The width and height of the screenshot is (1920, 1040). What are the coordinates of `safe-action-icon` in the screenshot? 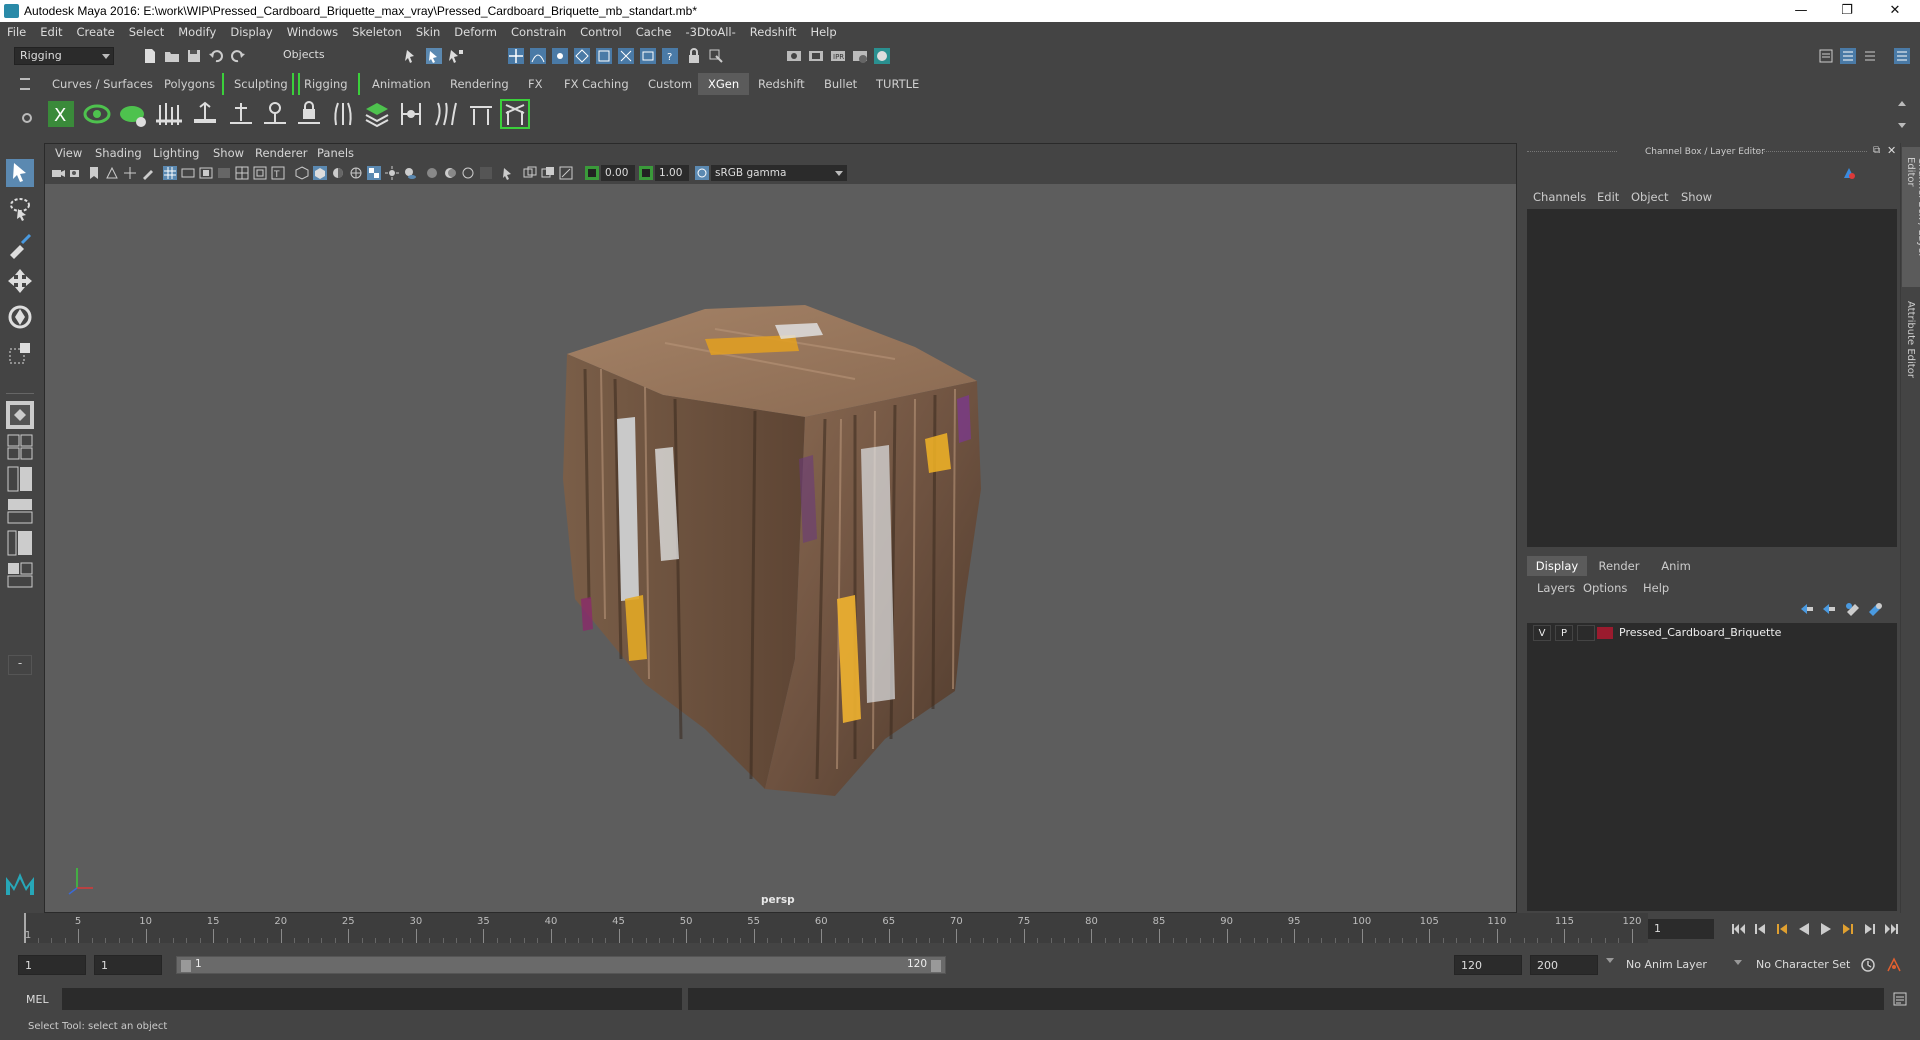 It's located at (260, 173).